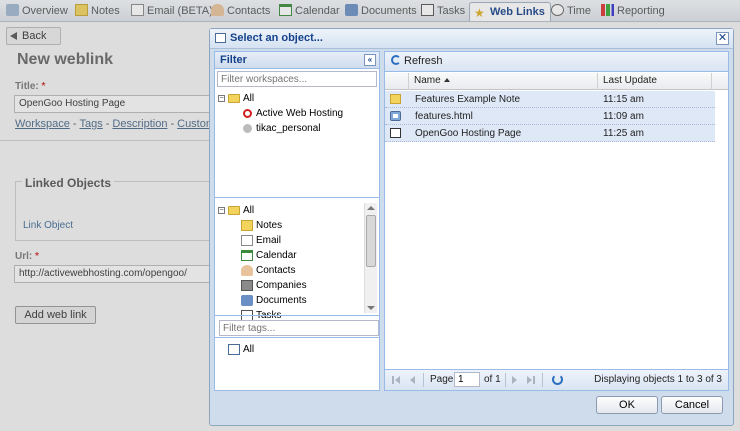 The image size is (740, 431). Describe the element at coordinates (247, 300) in the screenshot. I see `documents-icon` at that location.